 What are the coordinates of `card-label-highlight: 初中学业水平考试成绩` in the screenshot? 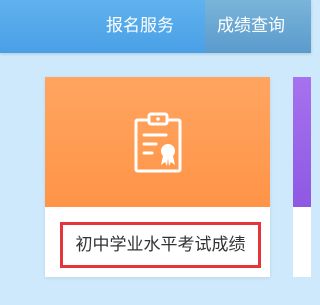 It's located at (160, 245).